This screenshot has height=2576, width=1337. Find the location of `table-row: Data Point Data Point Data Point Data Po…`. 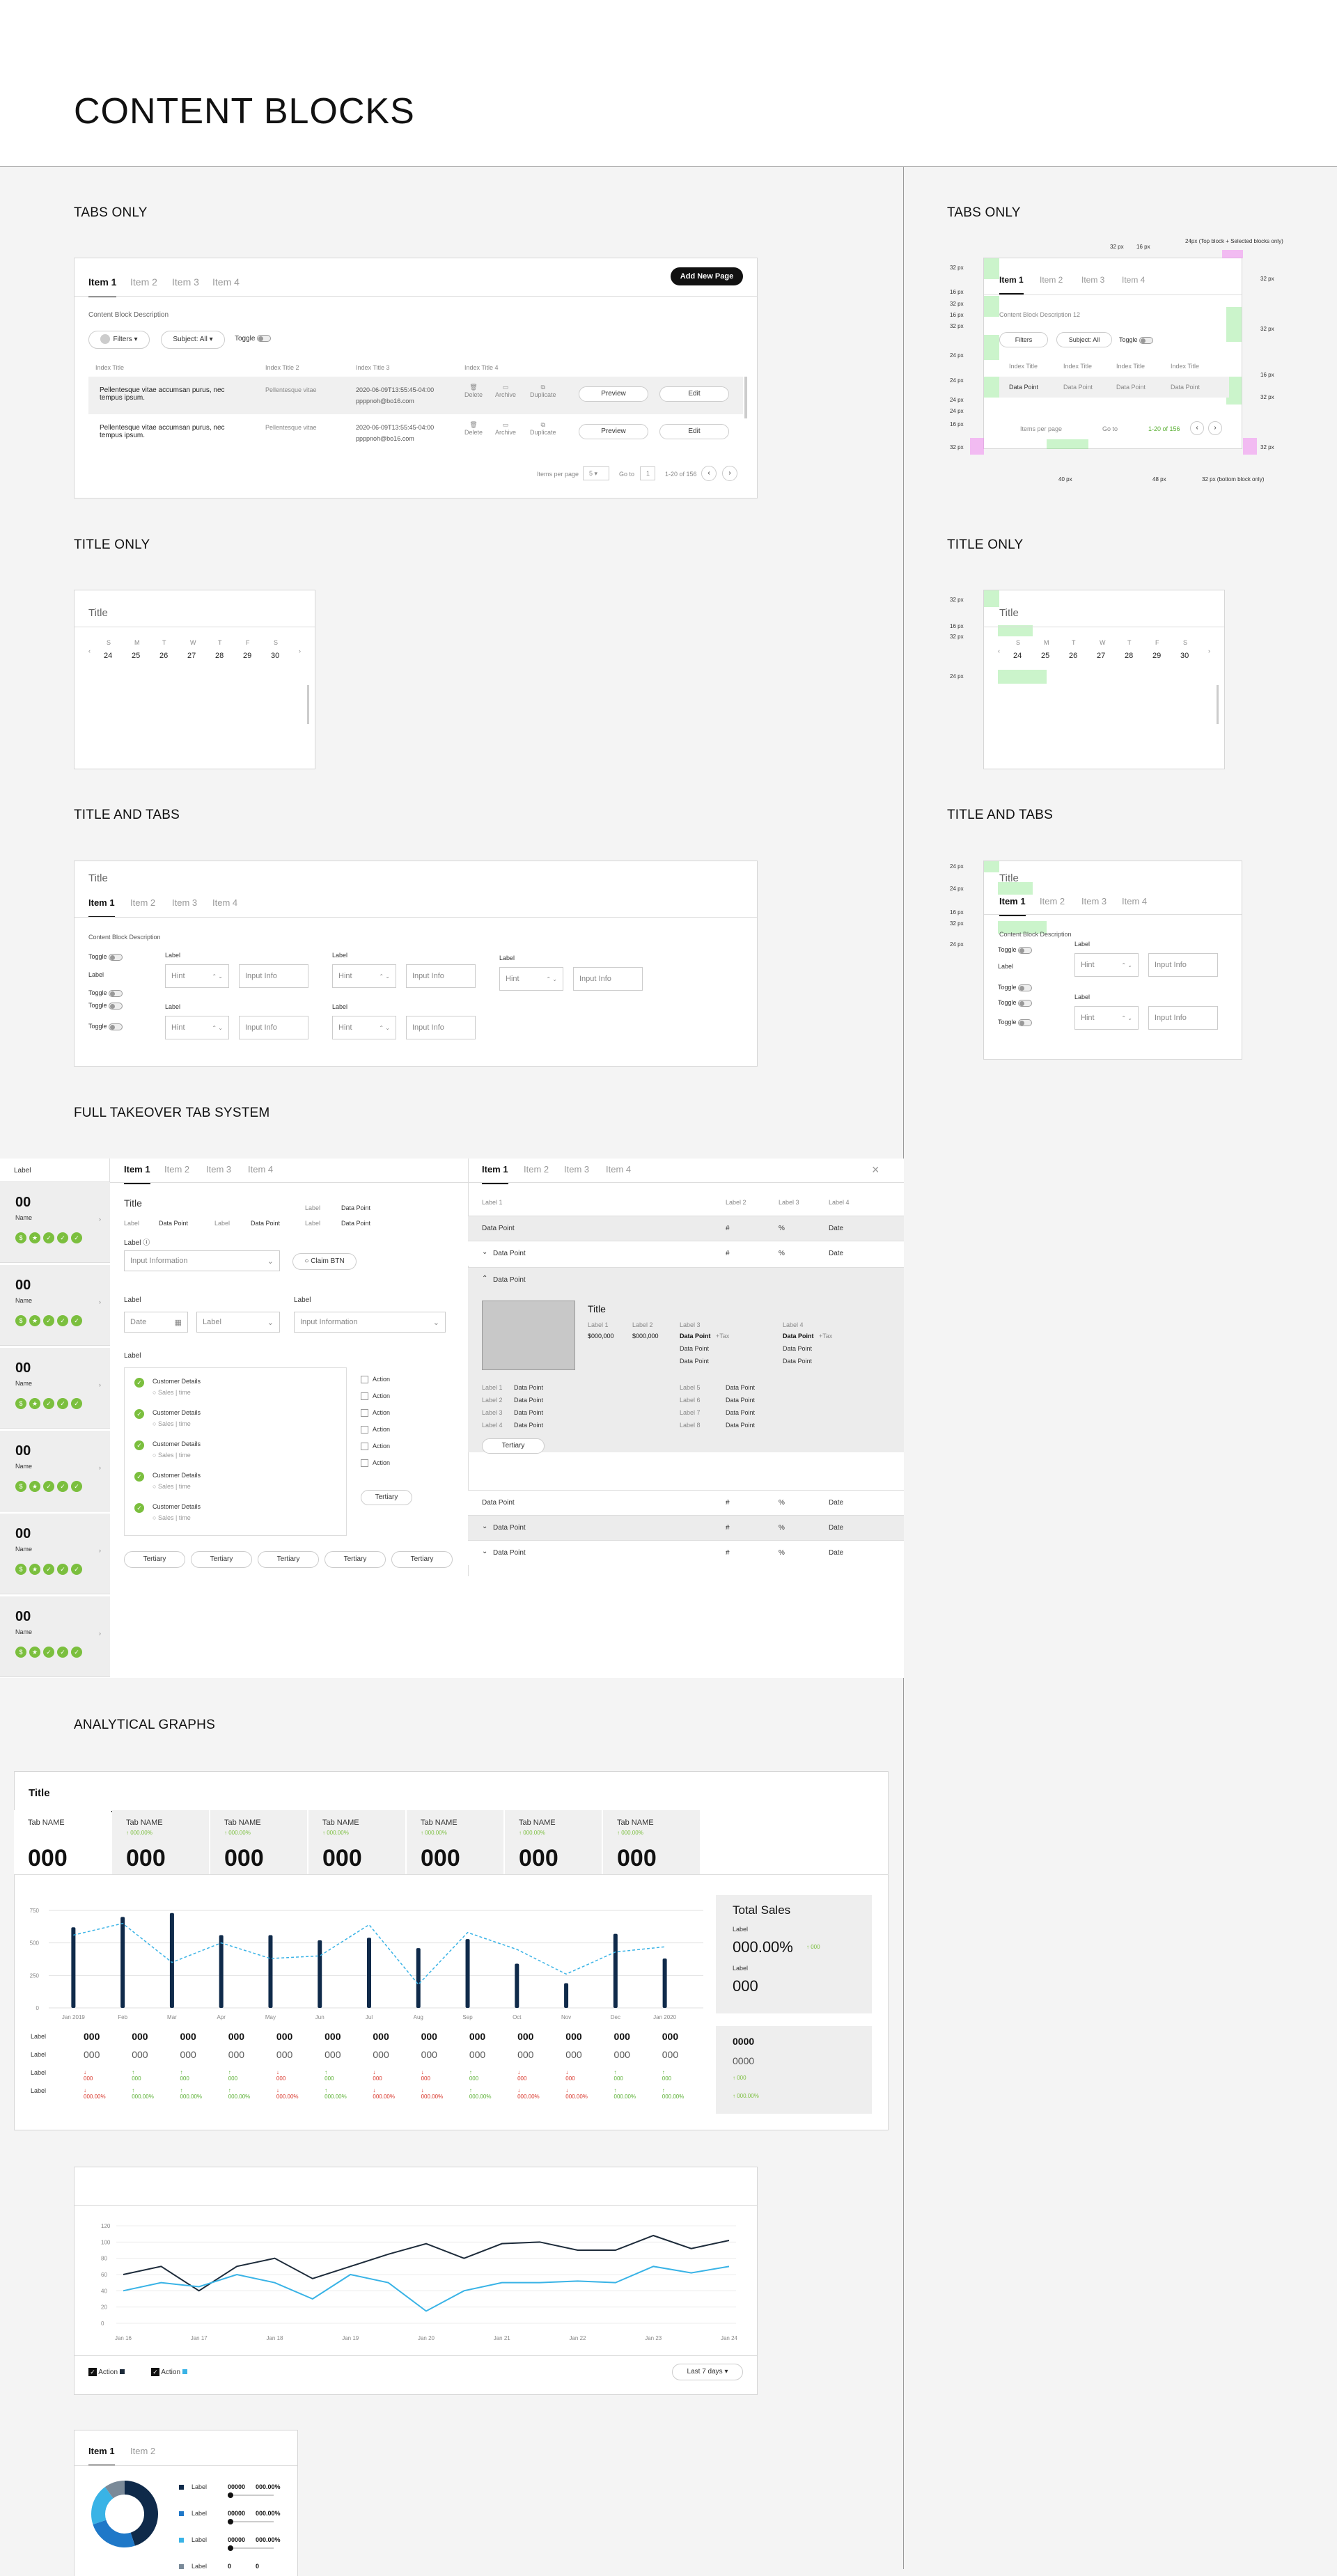

table-row: Data Point Data Point Data Point Data Po… is located at coordinates (1114, 387).